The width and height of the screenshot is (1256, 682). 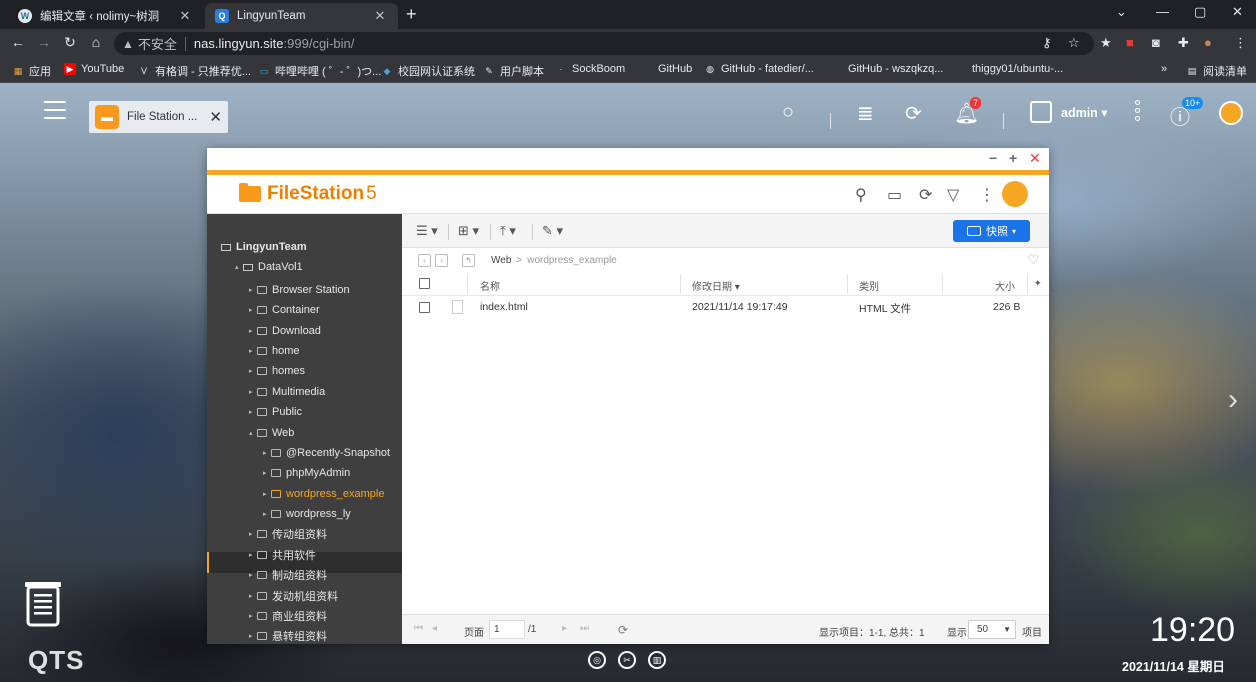 I want to click on bookmark-youtube: ▶ YouTube, so click(x=94, y=69).